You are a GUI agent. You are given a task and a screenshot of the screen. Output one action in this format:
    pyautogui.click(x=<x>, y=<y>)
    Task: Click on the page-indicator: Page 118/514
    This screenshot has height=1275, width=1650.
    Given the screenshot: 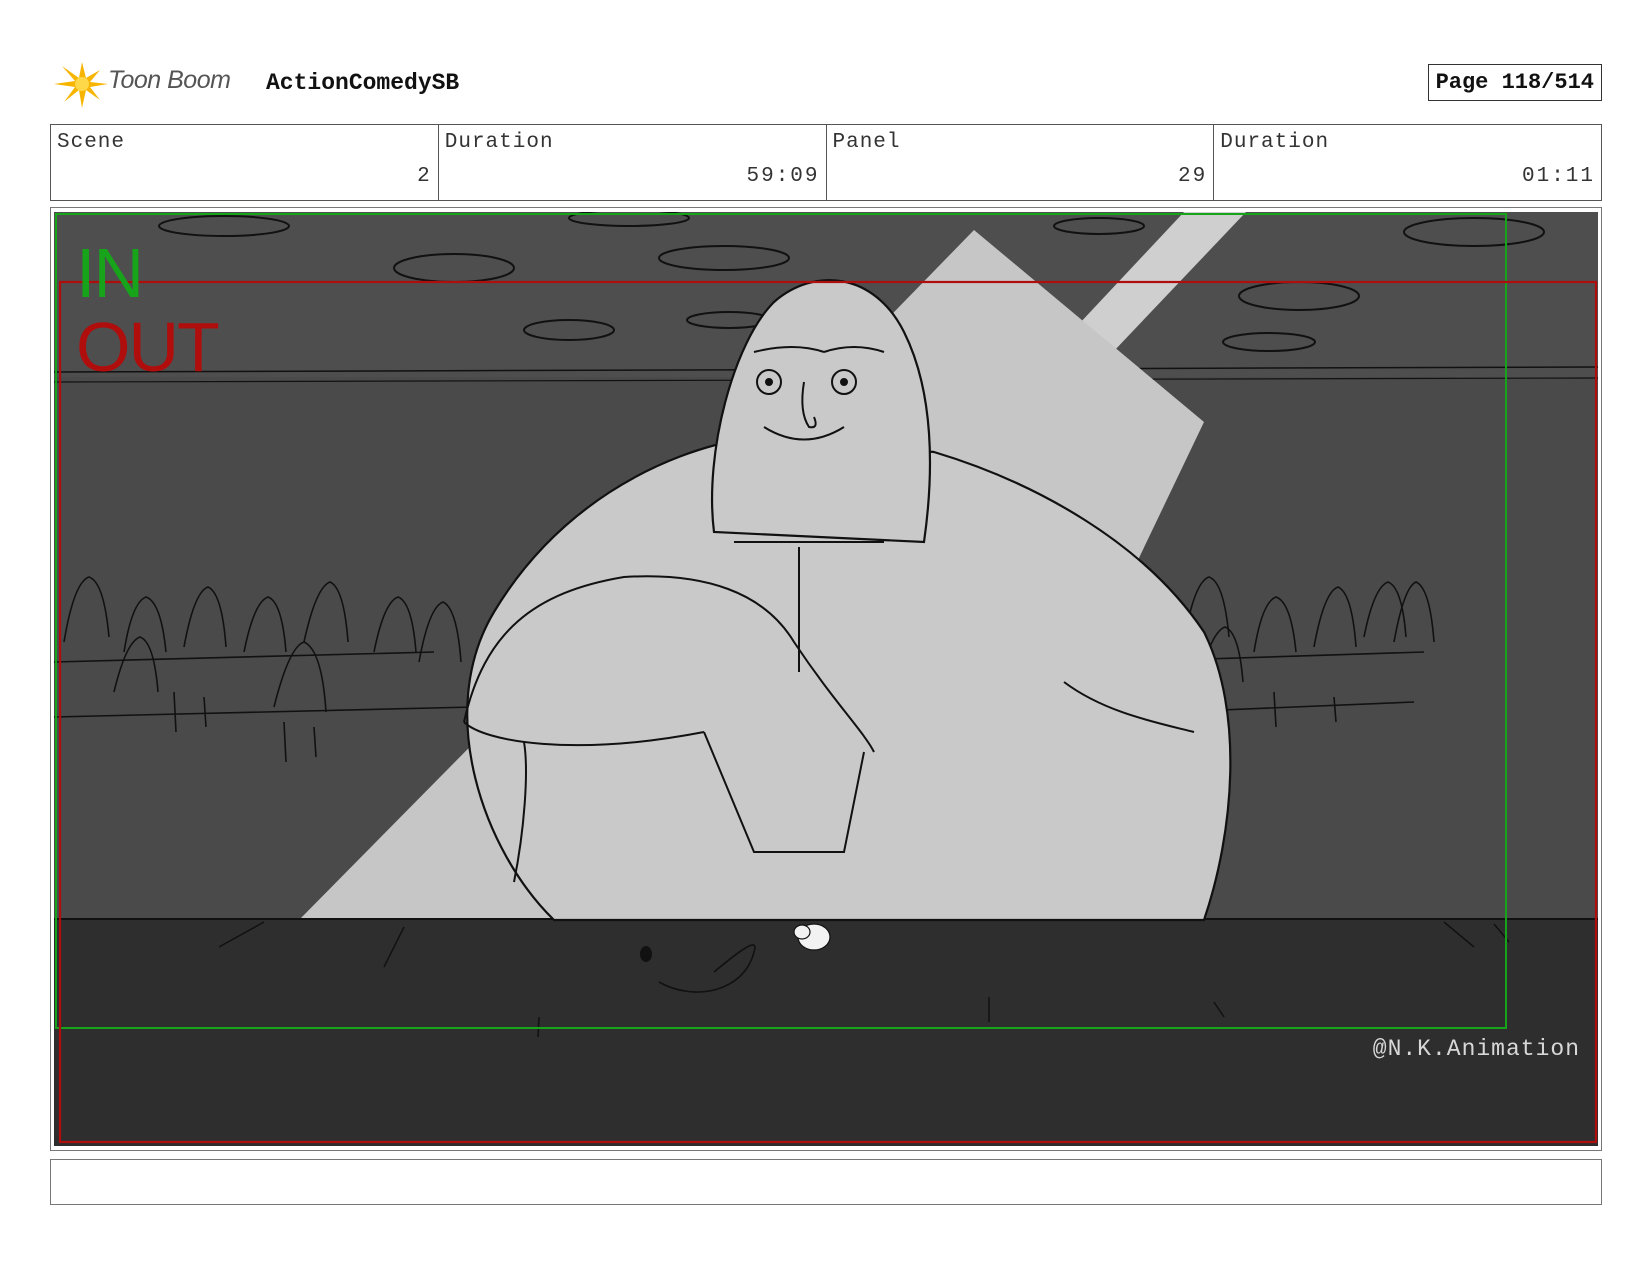 What is the action you would take?
    pyautogui.click(x=1514, y=82)
    